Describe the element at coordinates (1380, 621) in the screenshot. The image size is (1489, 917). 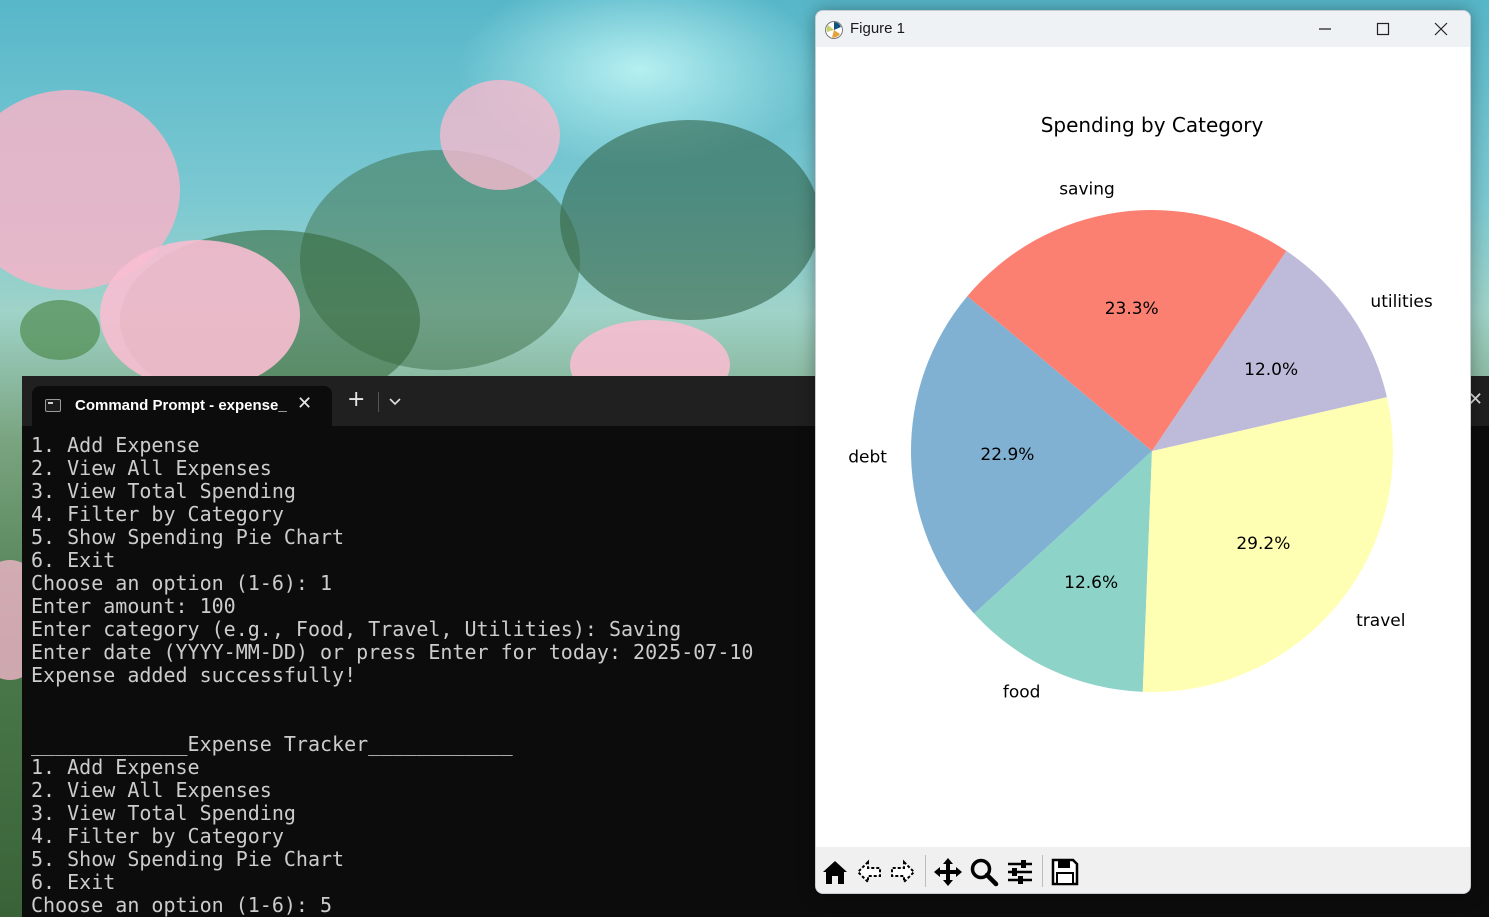
I see `pie-category-label: travel` at that location.